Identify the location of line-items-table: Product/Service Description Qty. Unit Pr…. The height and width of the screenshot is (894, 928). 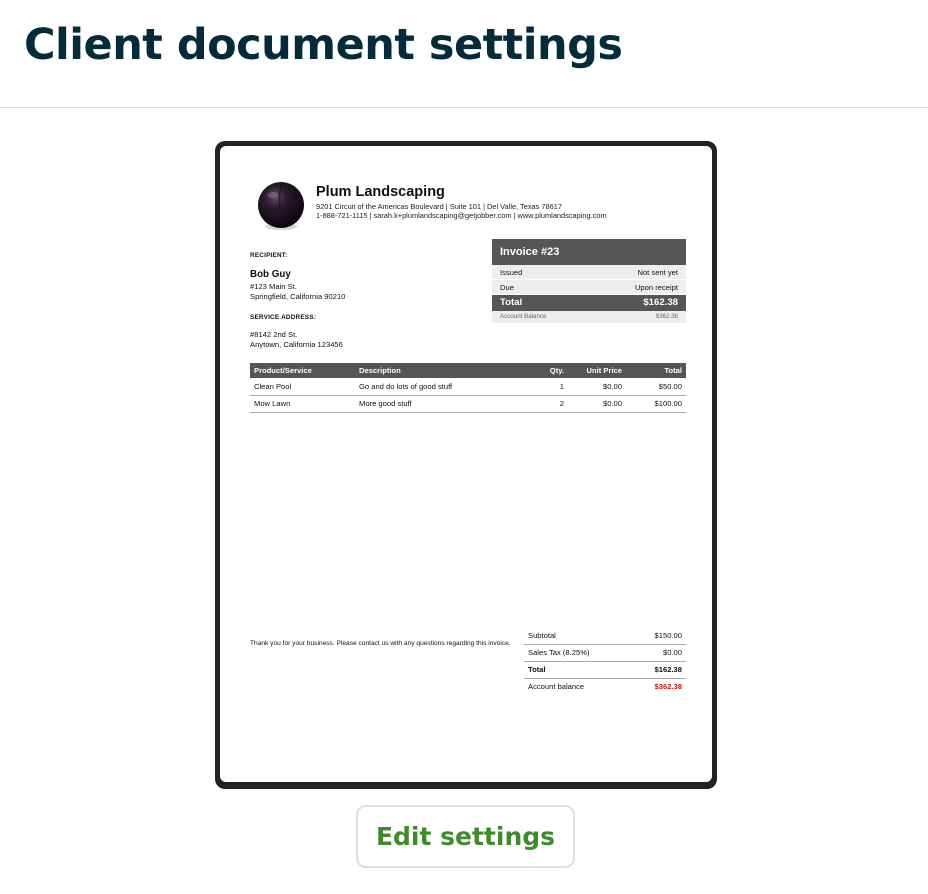
(468, 388).